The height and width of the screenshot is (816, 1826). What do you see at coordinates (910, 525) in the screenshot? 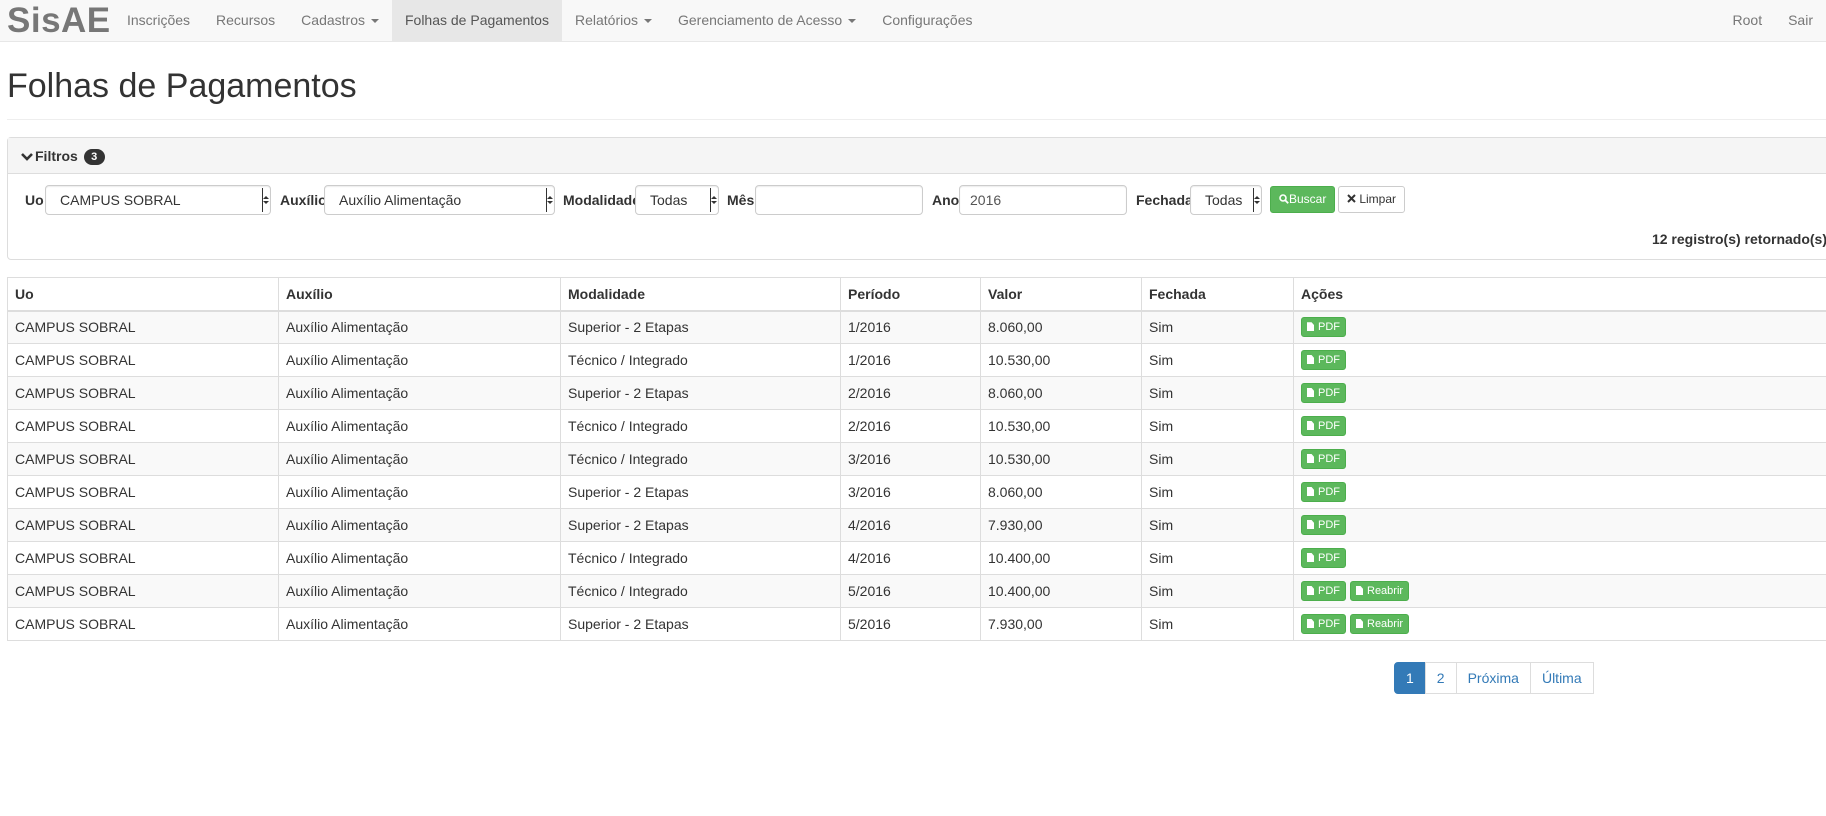
I see `cell-periodo: 4/2016` at bounding box center [910, 525].